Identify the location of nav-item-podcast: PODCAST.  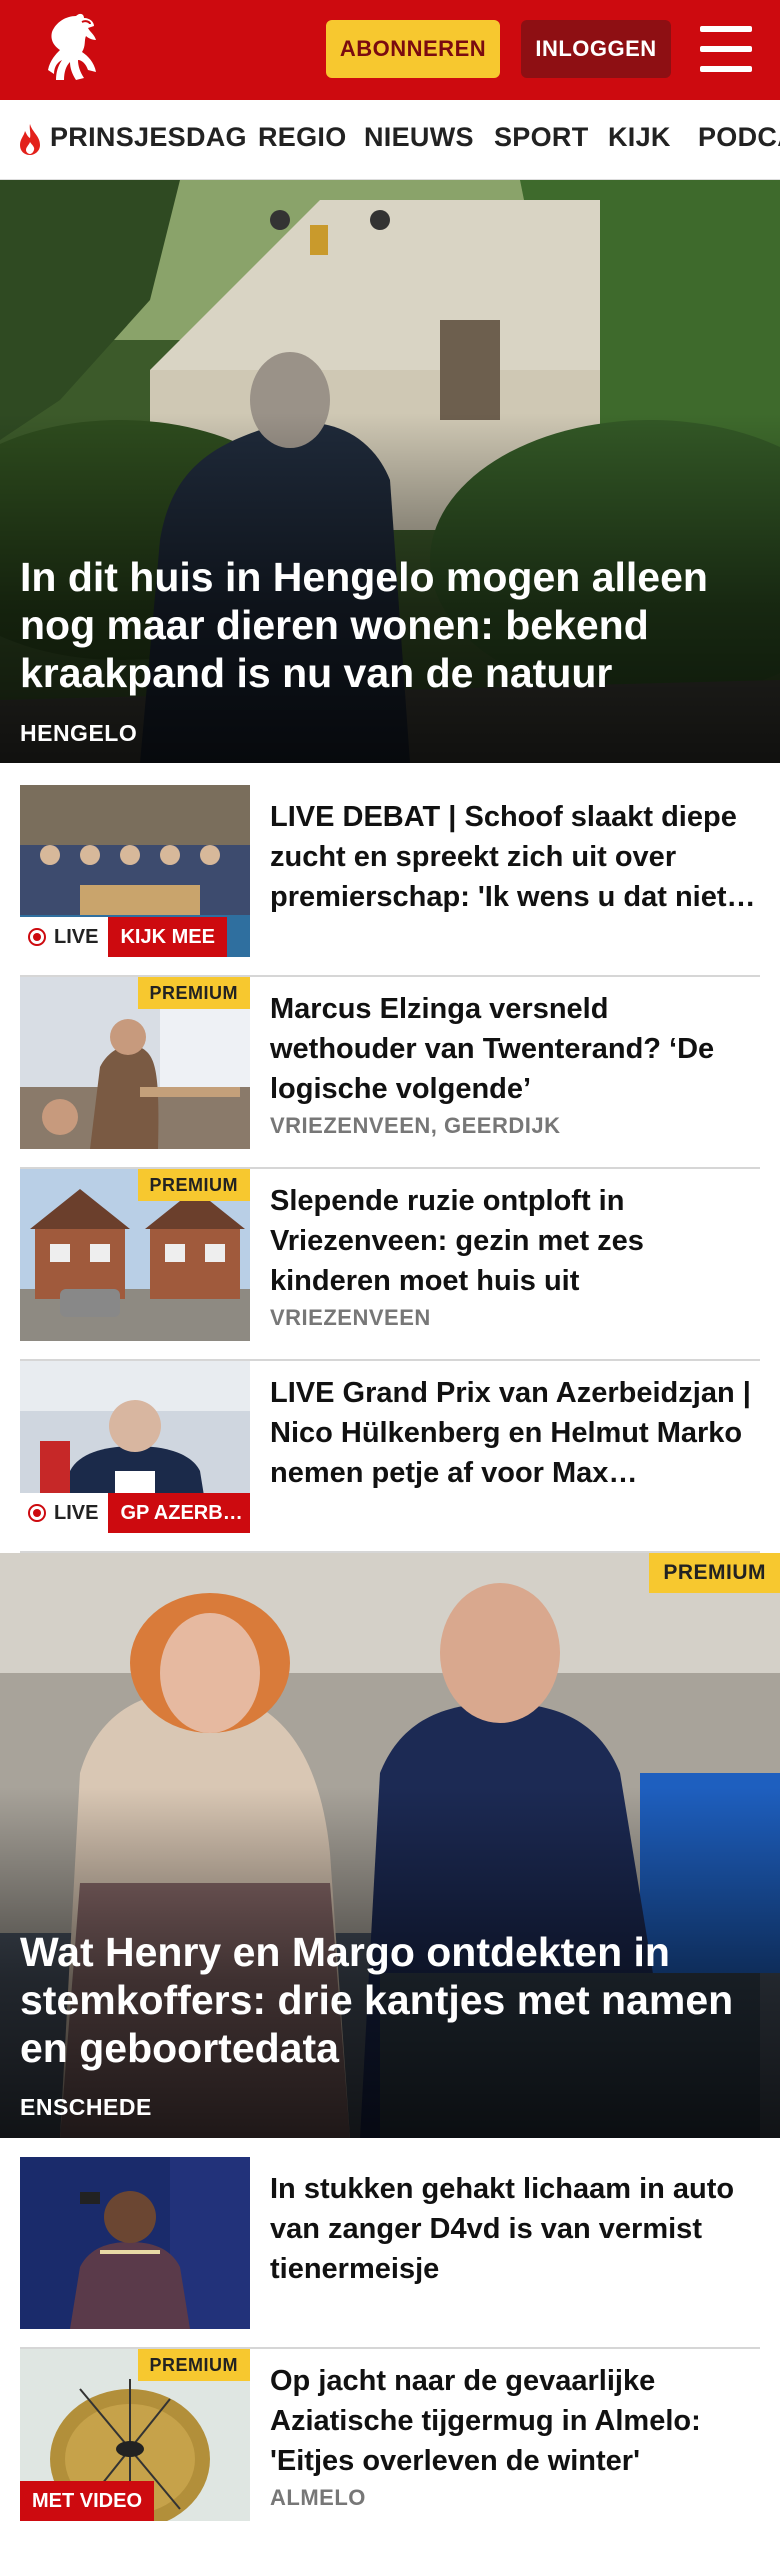
(739, 137).